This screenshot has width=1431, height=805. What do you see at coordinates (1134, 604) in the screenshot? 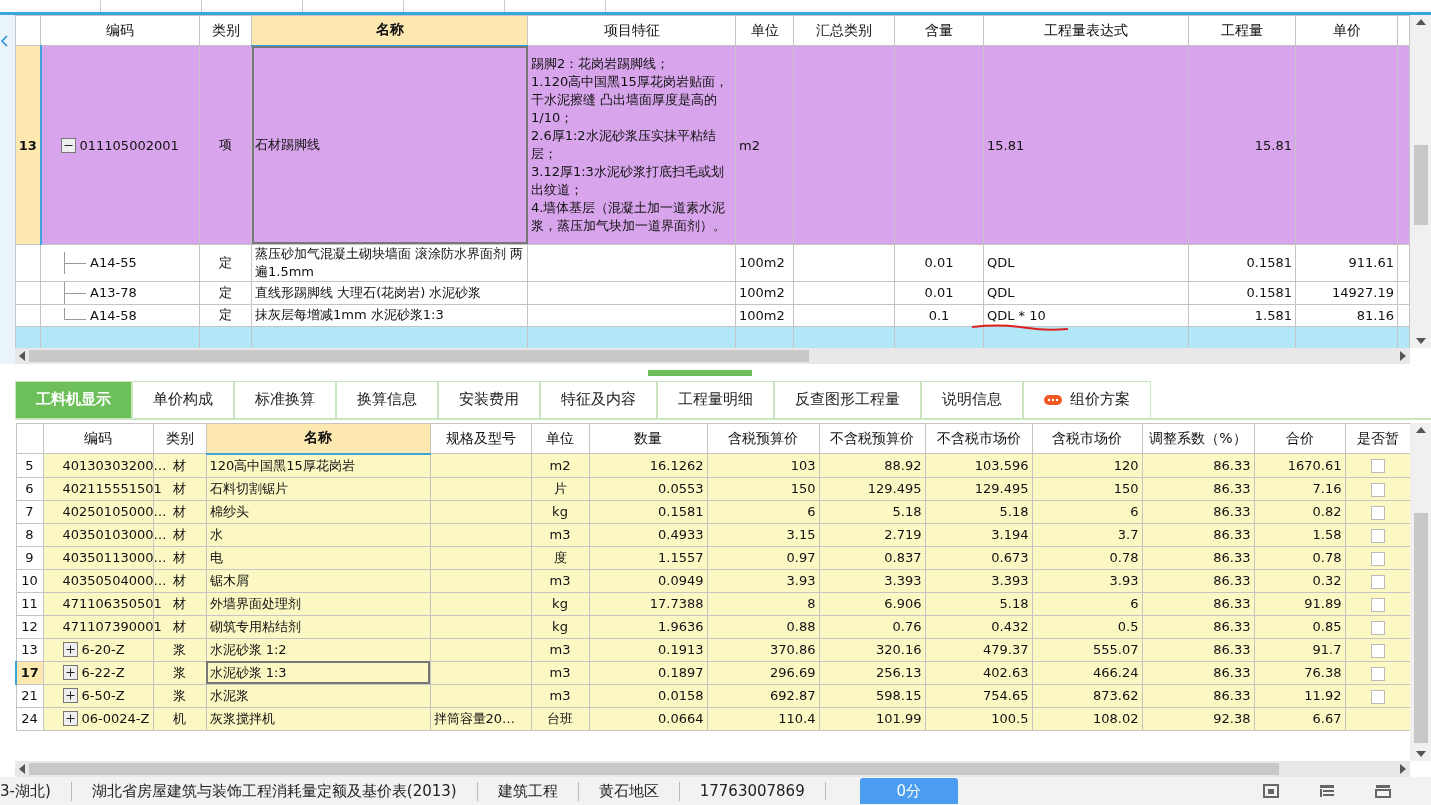
I see `cell-text: 6` at bounding box center [1134, 604].